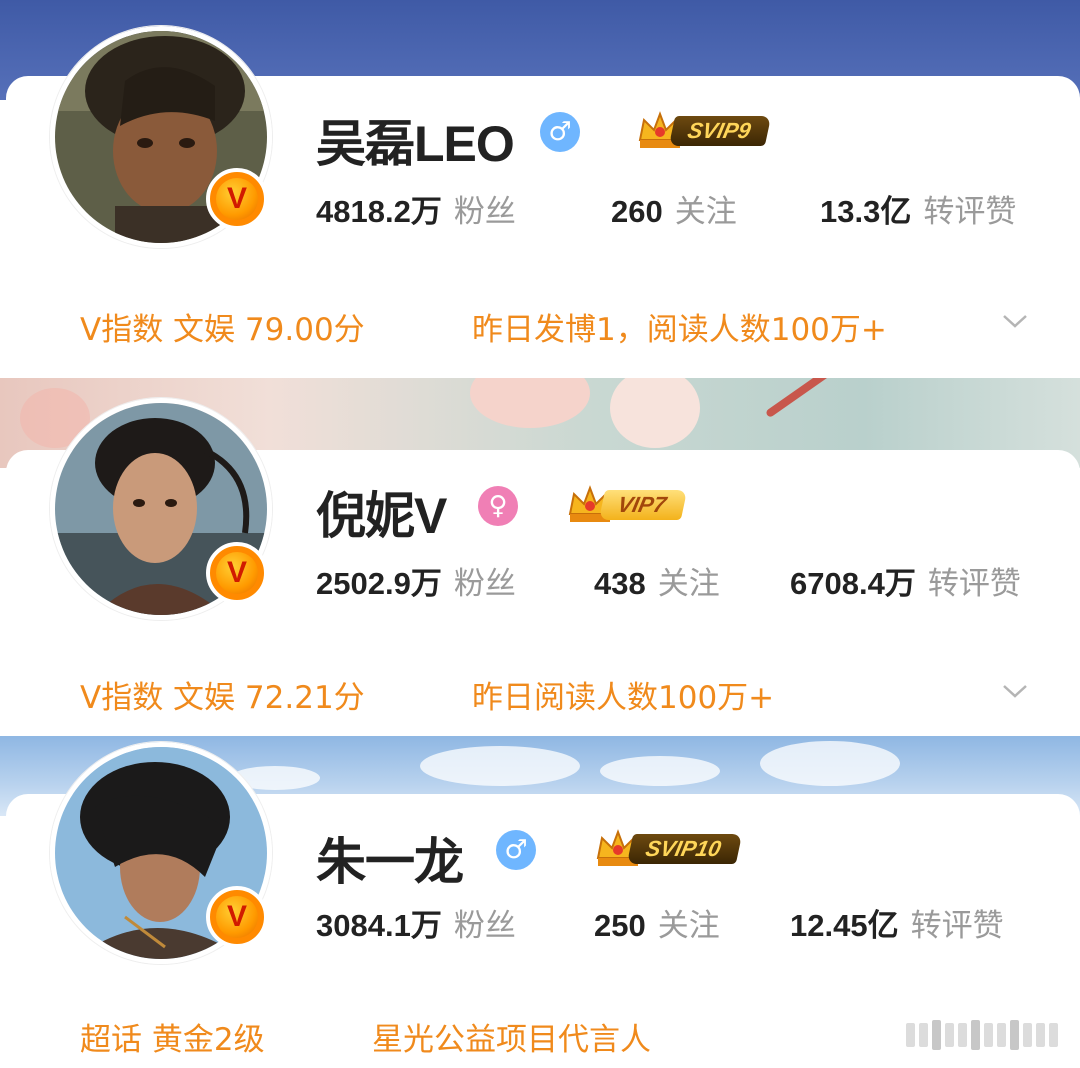 The image size is (1080, 1068). I want to click on fans-count: 3084.1万, so click(379, 925).